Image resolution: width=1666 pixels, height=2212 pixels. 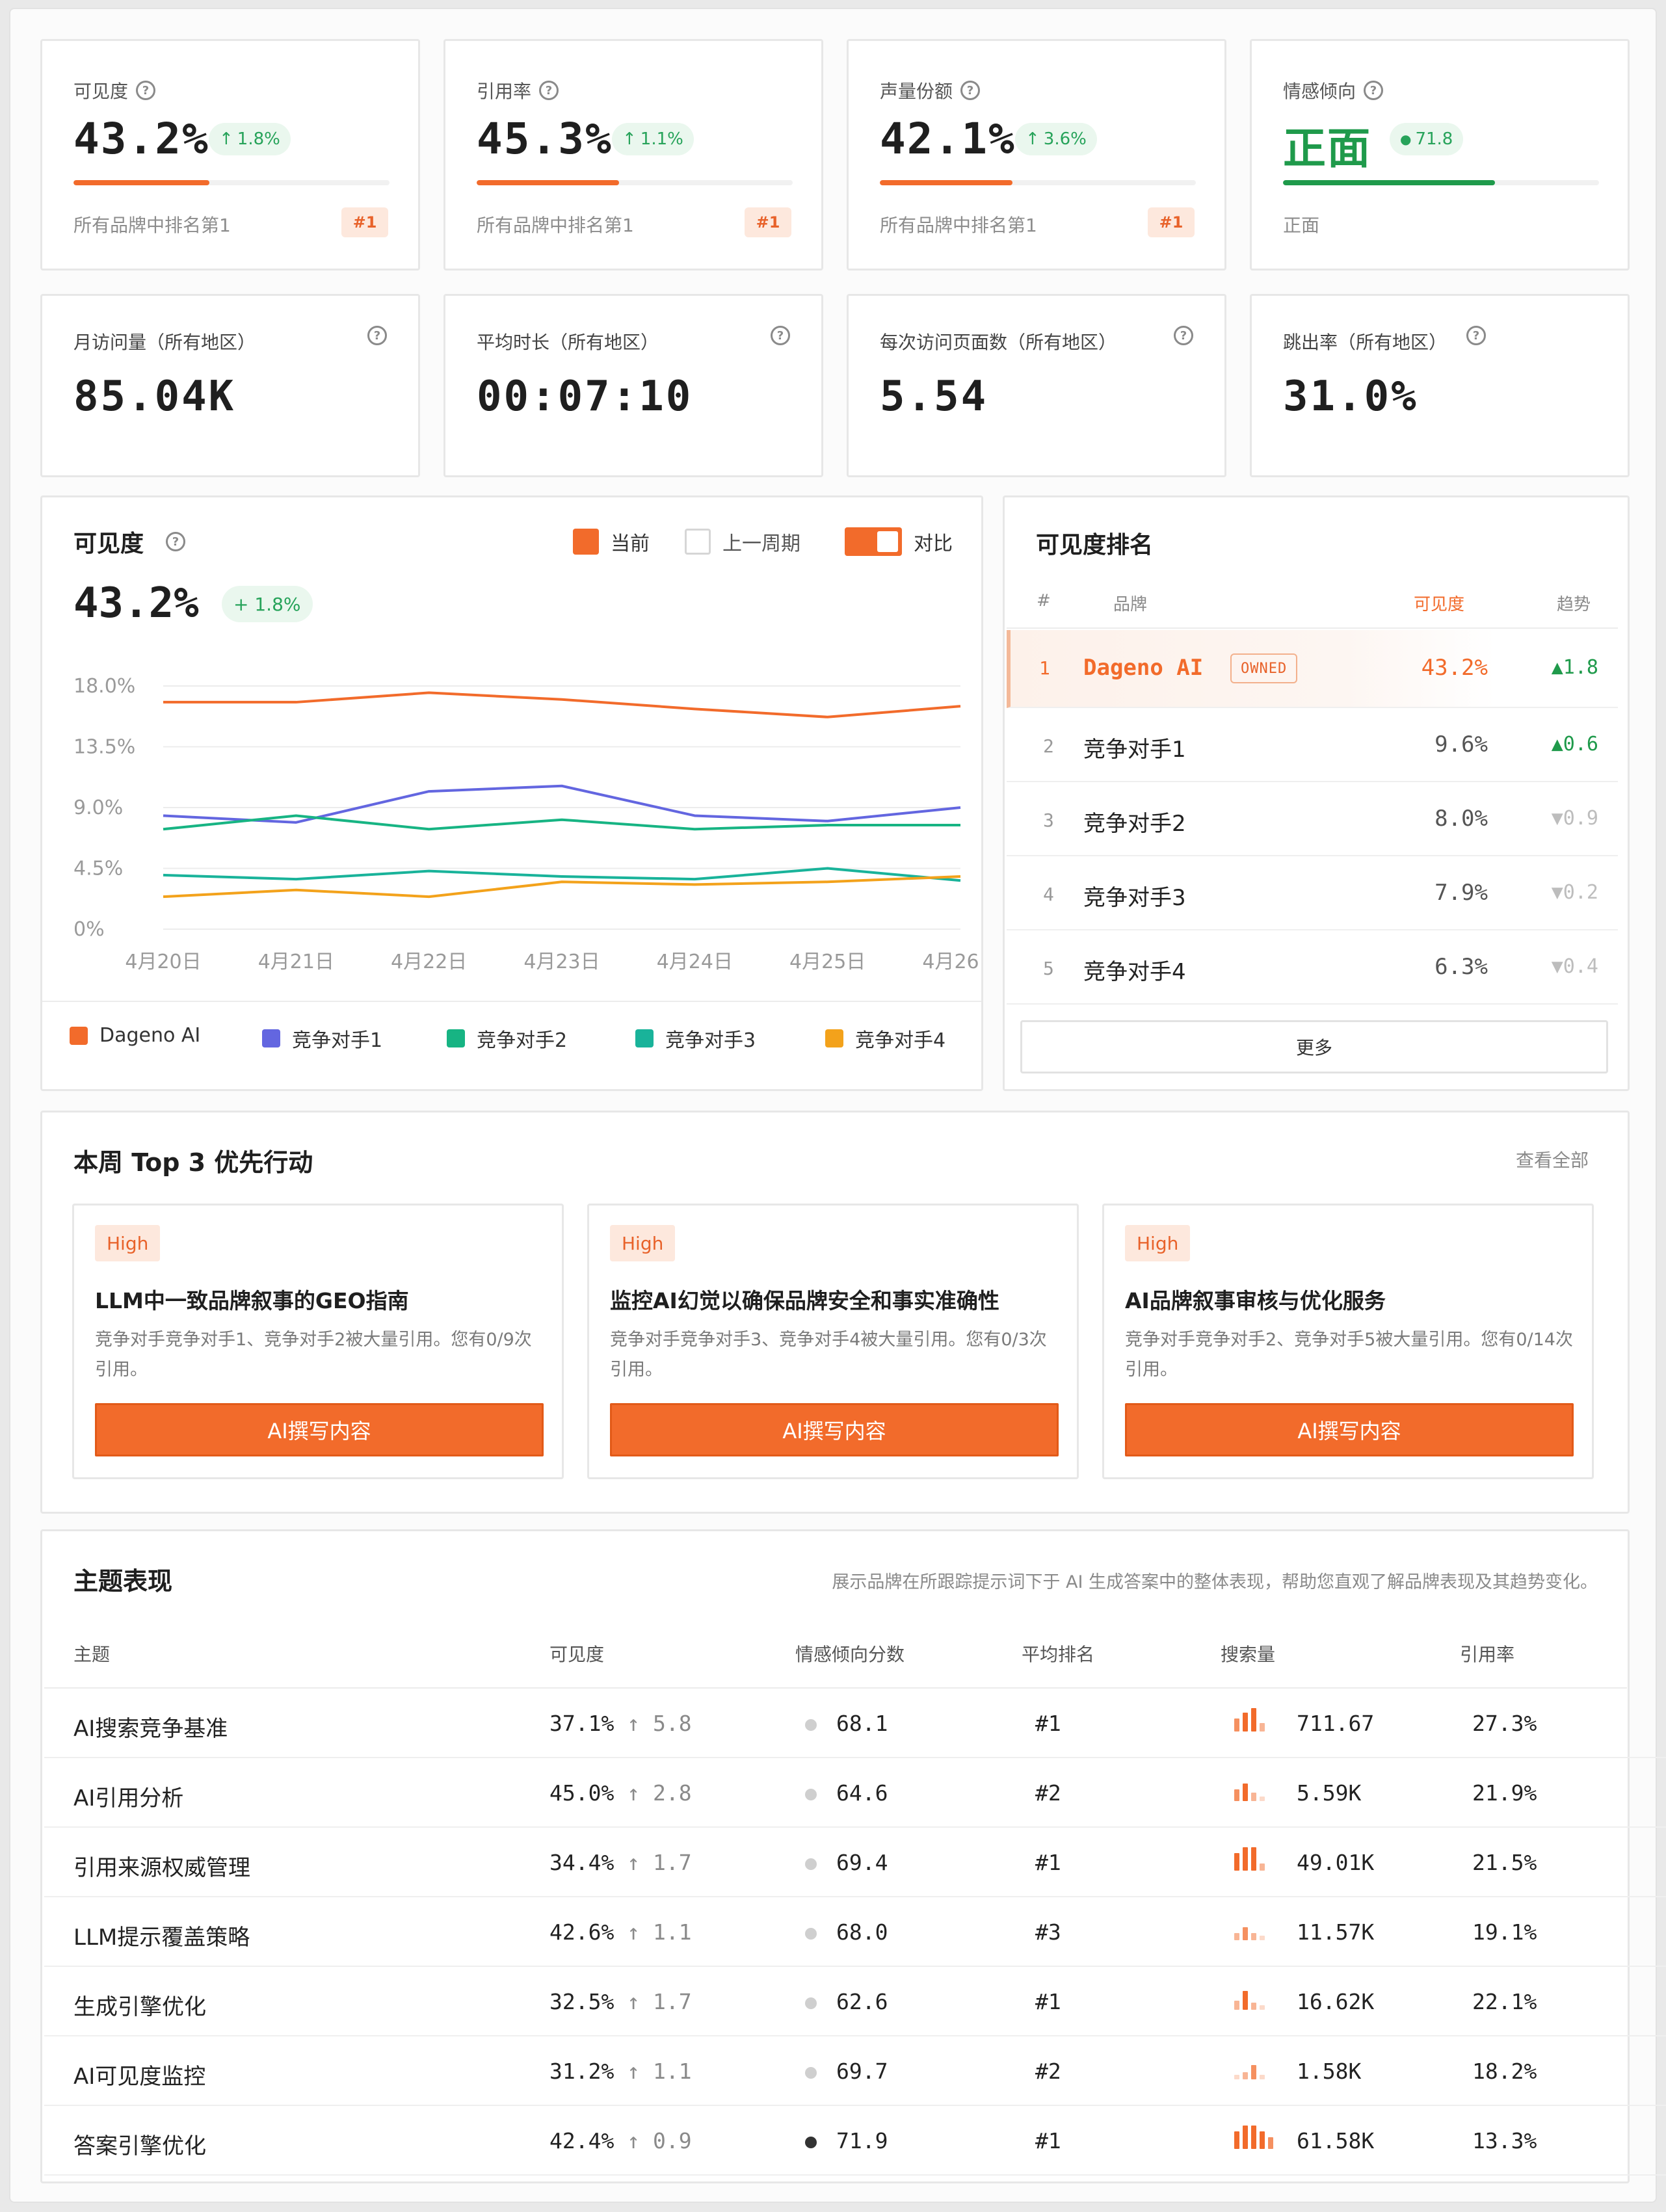 What do you see at coordinates (1329, 2071) in the screenshot?
I see `topic-search-volume: 1.58K` at bounding box center [1329, 2071].